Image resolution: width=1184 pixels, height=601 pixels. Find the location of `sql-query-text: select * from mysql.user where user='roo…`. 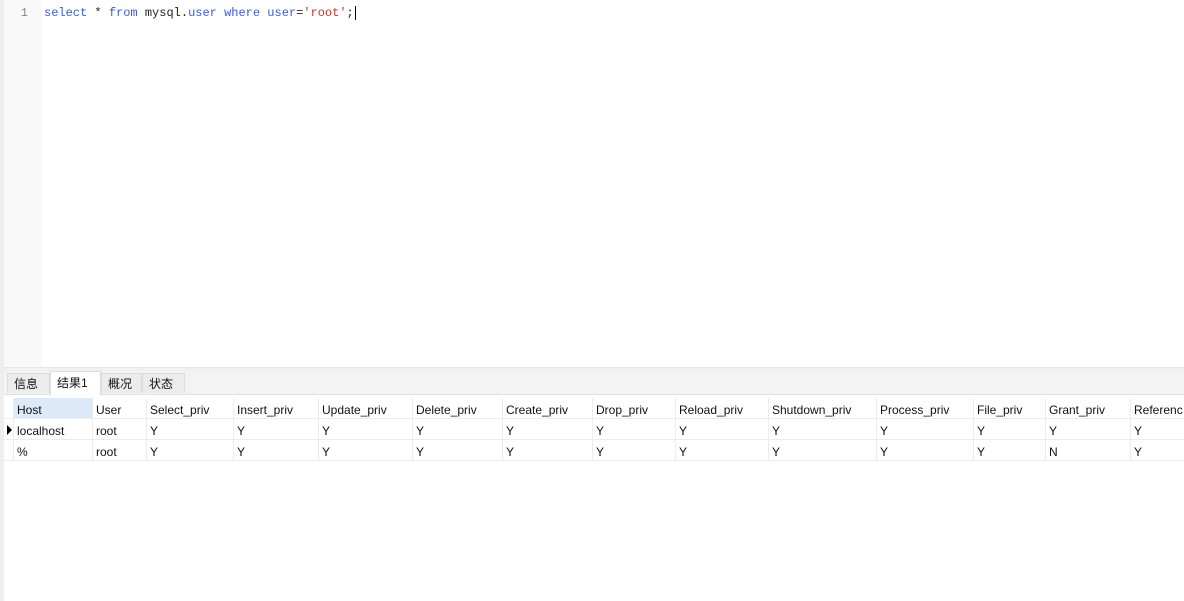

sql-query-text: select * from mysql.user where user='roo… is located at coordinates (200, 12).